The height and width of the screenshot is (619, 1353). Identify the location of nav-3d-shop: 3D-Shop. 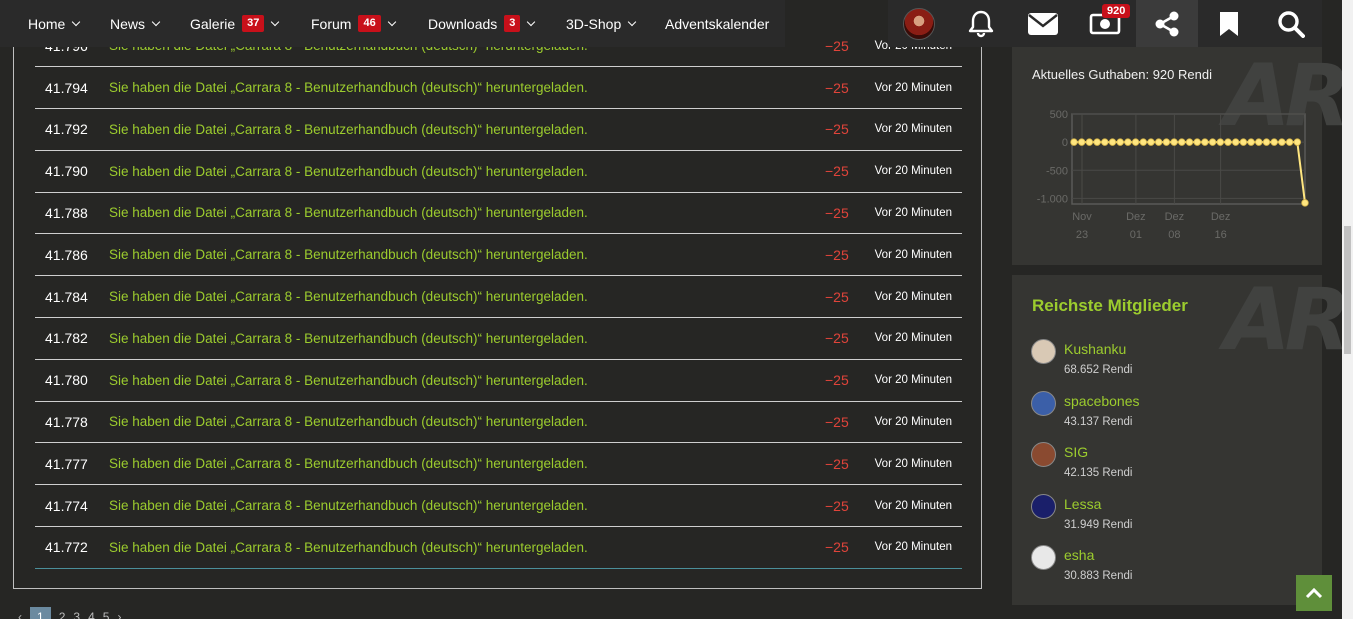
(601, 23).